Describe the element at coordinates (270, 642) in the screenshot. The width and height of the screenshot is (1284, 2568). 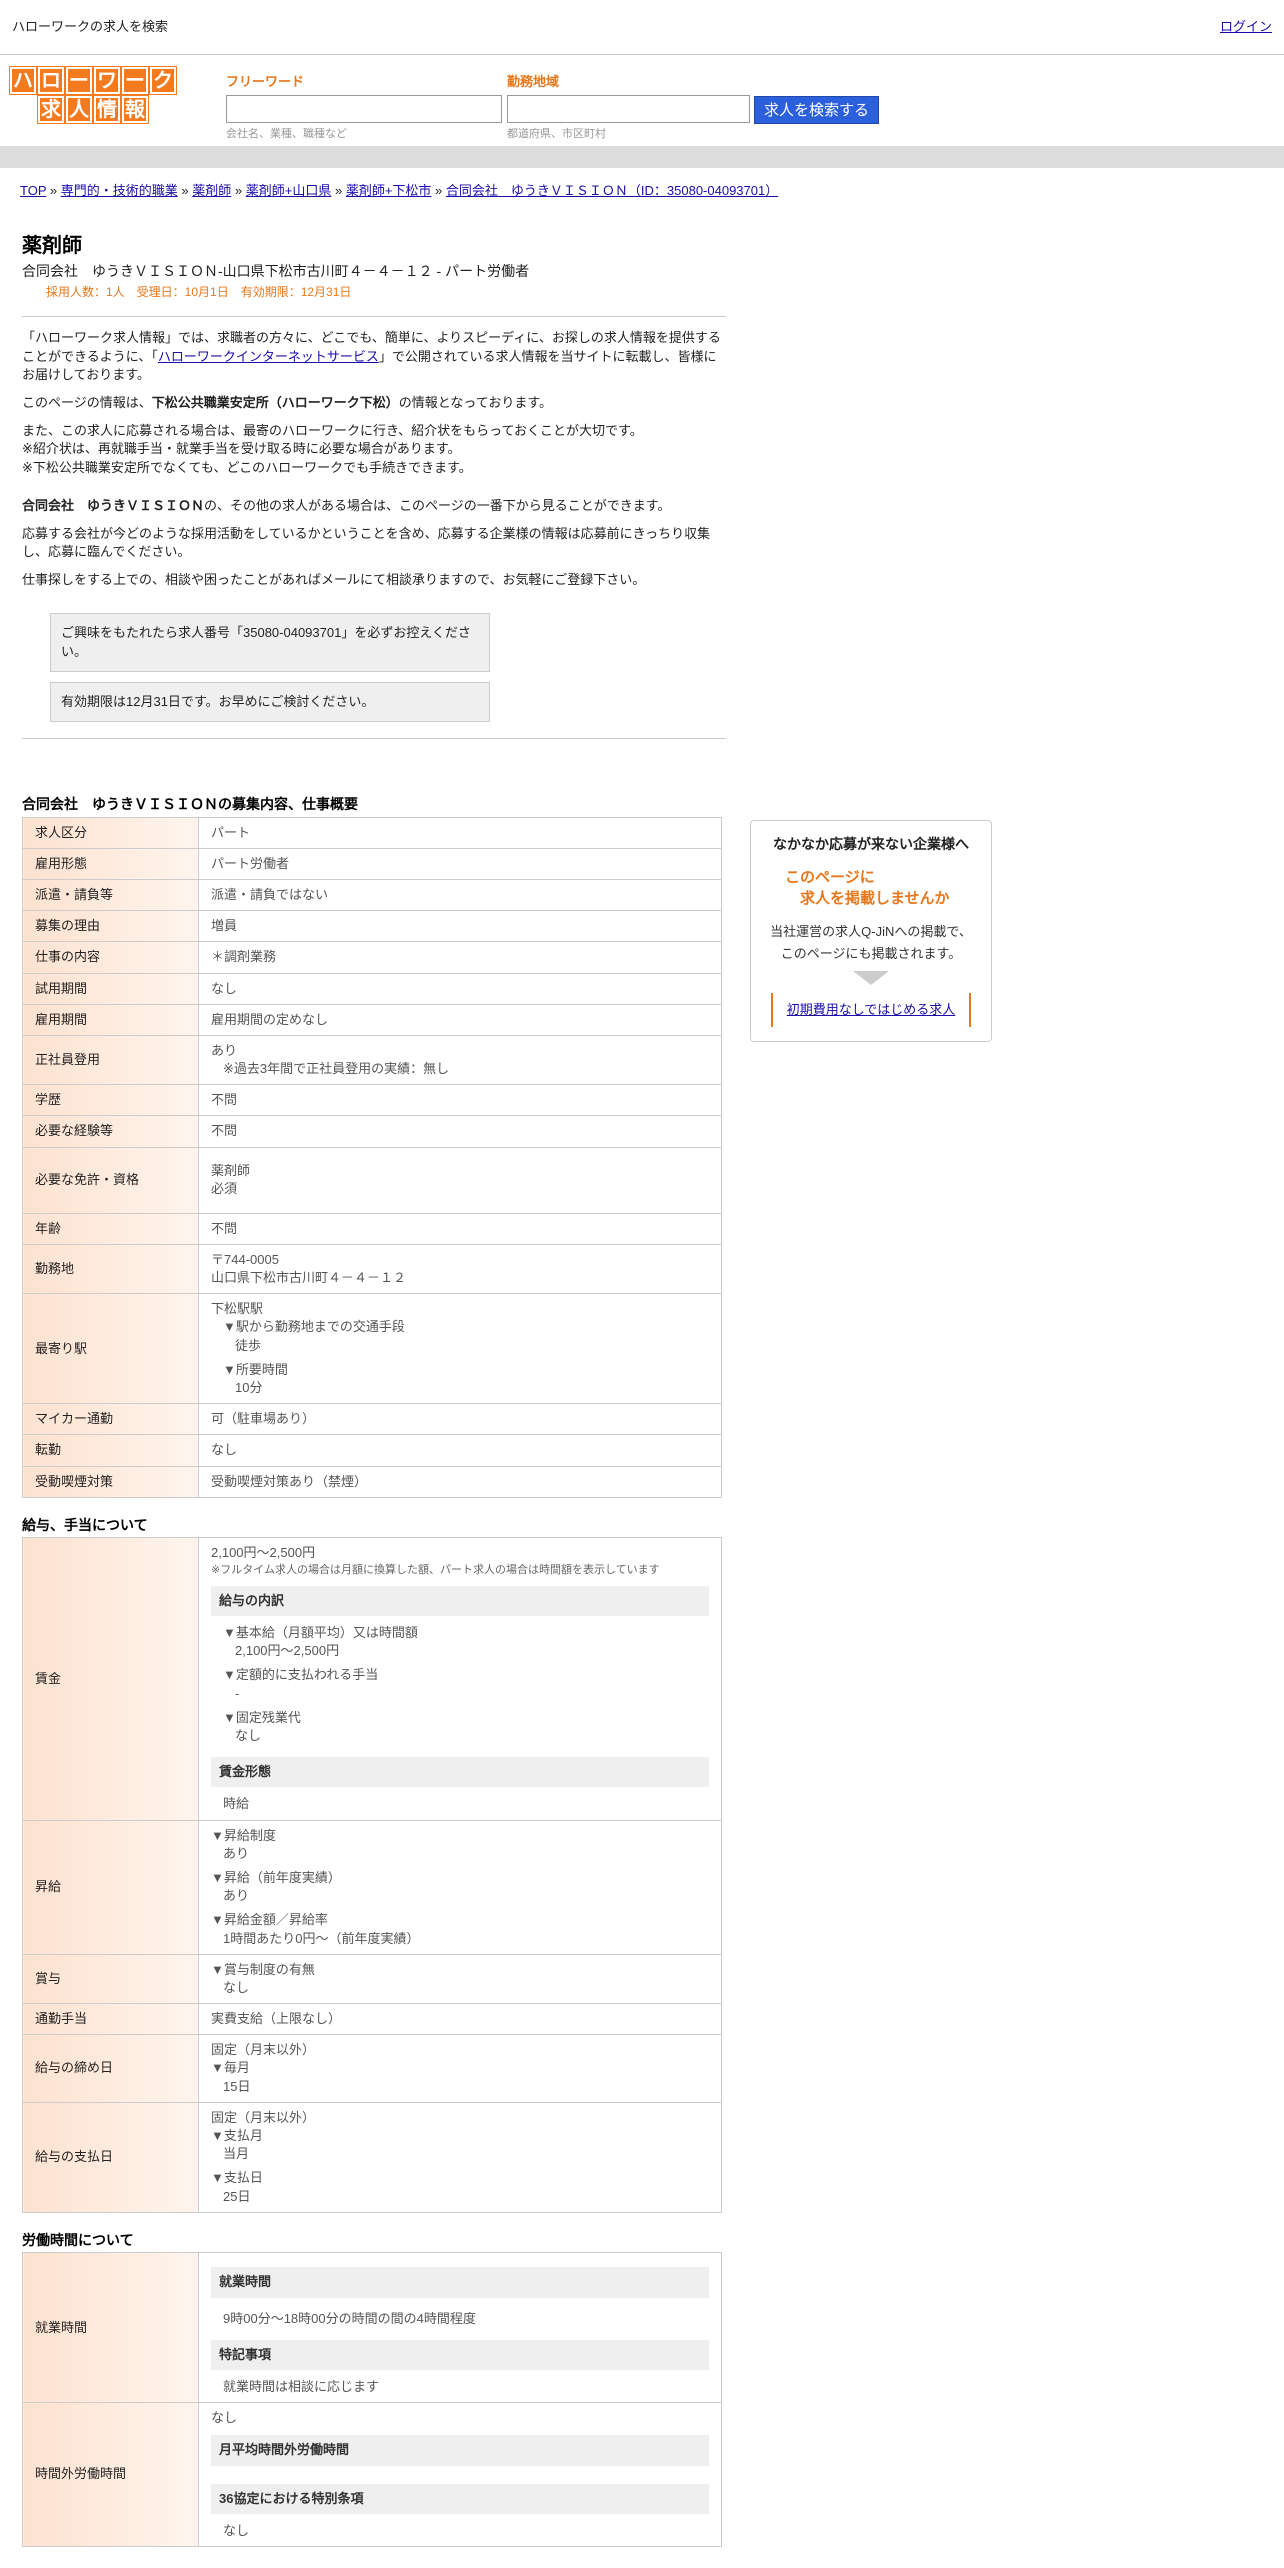
I see `job-number-notice: ご興味をもたれたら求人番号「35080-04093701」を必ずお控えください。` at that location.